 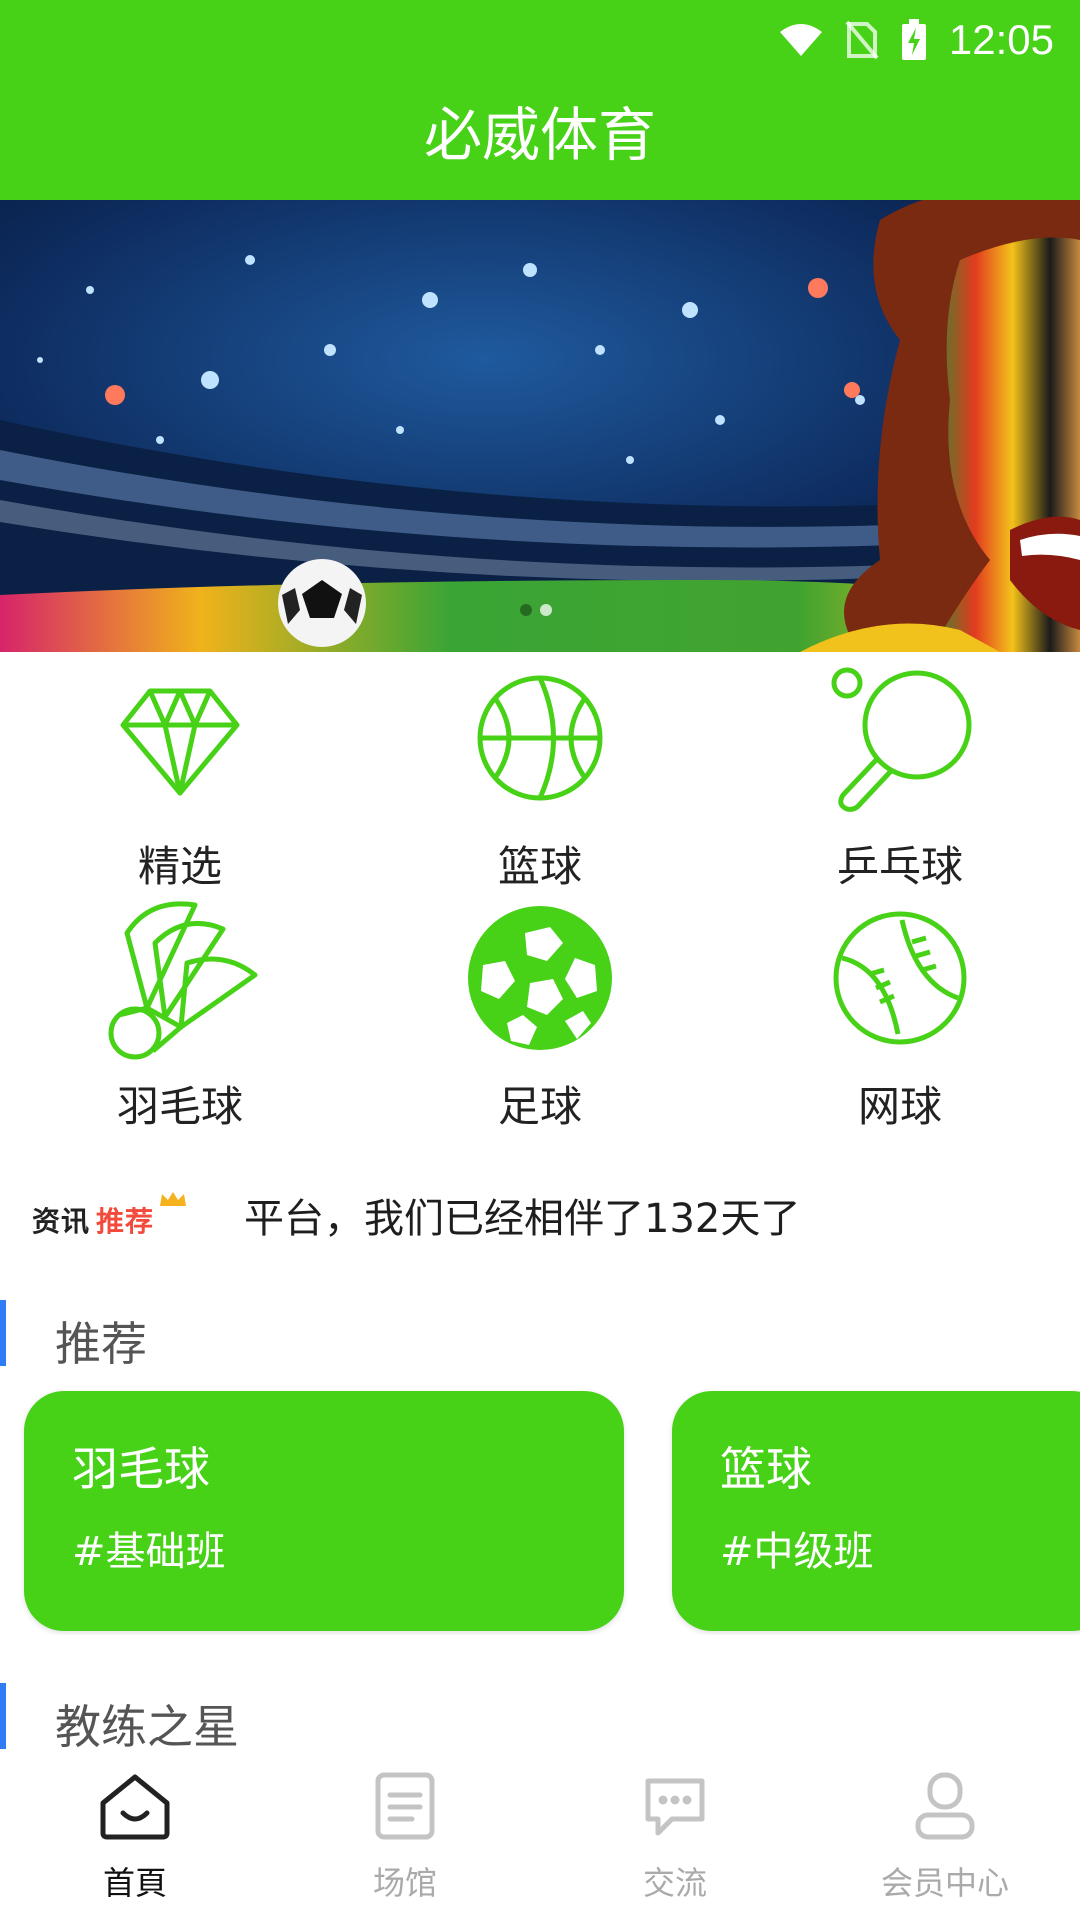 What do you see at coordinates (540, 1718) in the screenshot?
I see `section-coach-star: 教练之星` at bounding box center [540, 1718].